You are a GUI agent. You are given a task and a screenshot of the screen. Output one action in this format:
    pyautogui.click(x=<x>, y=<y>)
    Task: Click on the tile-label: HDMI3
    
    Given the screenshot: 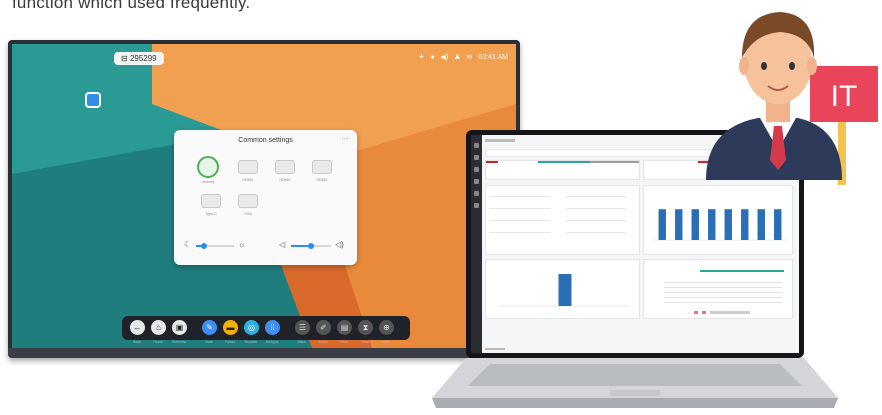 What is the action you would take?
    pyautogui.click(x=322, y=180)
    